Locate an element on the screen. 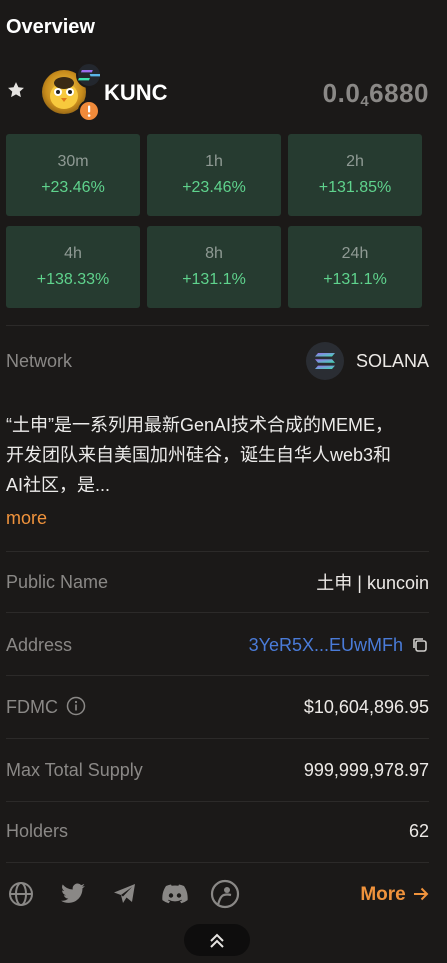 The image size is (447, 963). solana-badge-icon is located at coordinates (89, 75).